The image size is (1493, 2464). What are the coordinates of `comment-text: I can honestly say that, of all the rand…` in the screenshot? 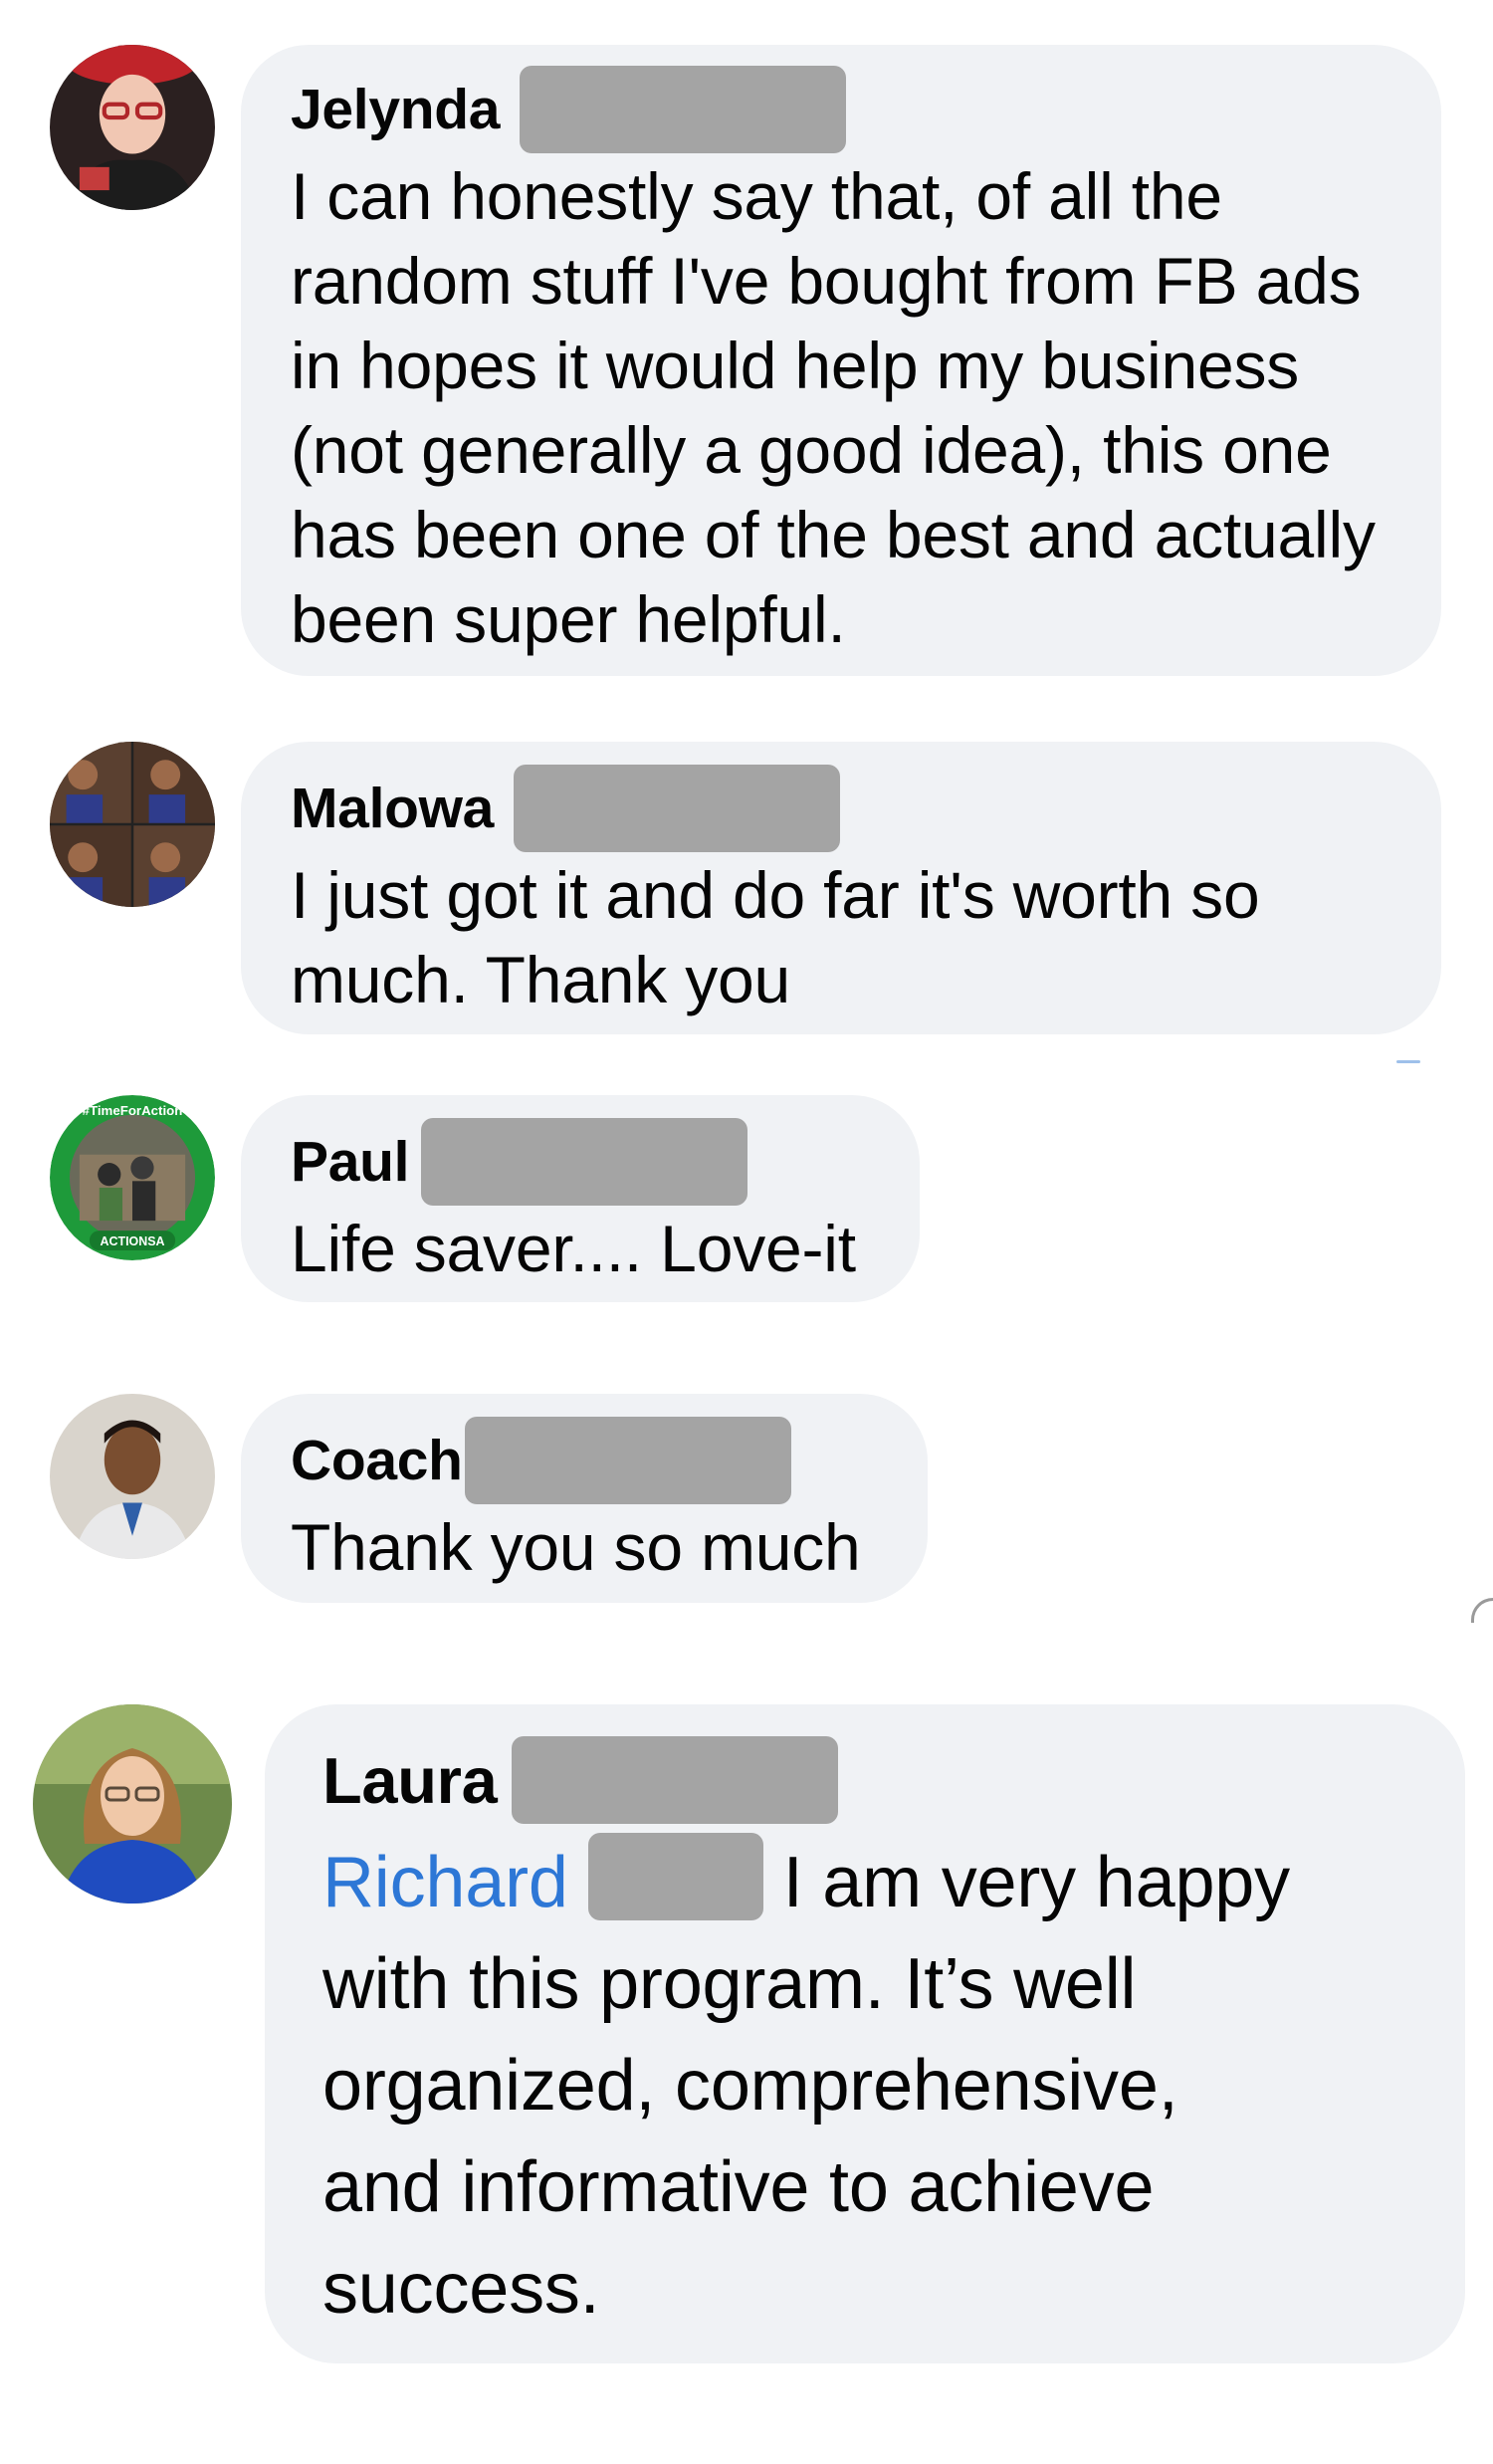 It's located at (833, 407).